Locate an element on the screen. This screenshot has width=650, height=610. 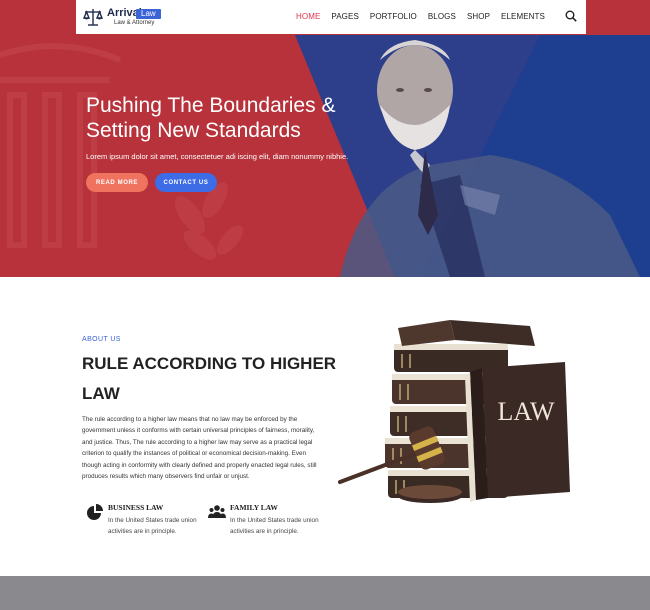
about-title: RULE ACCORDING TO HIGHER LAW is located at coordinates (209, 378).